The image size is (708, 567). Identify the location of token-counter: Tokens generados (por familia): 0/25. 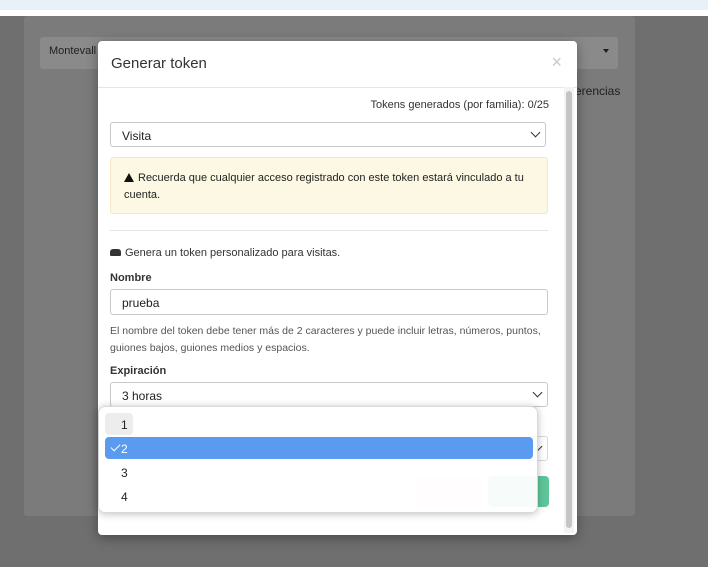
(459, 105).